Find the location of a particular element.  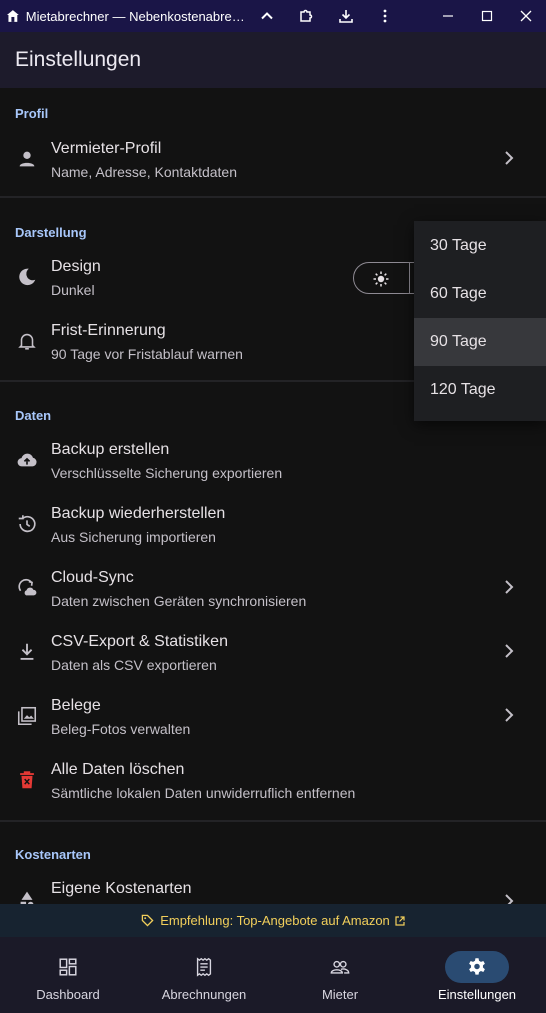

banner-text: Empfehlung: Top-Angebote auf Amazon is located at coordinates (275, 920).